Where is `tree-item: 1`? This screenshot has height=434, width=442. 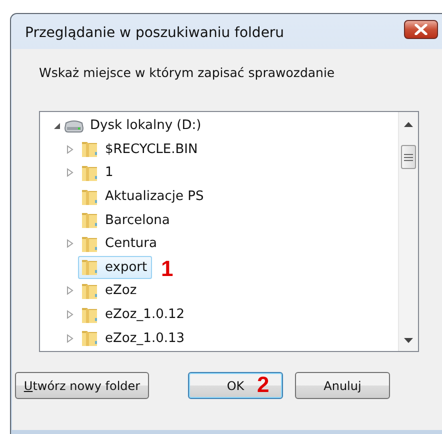
tree-item: 1 is located at coordinates (98, 172).